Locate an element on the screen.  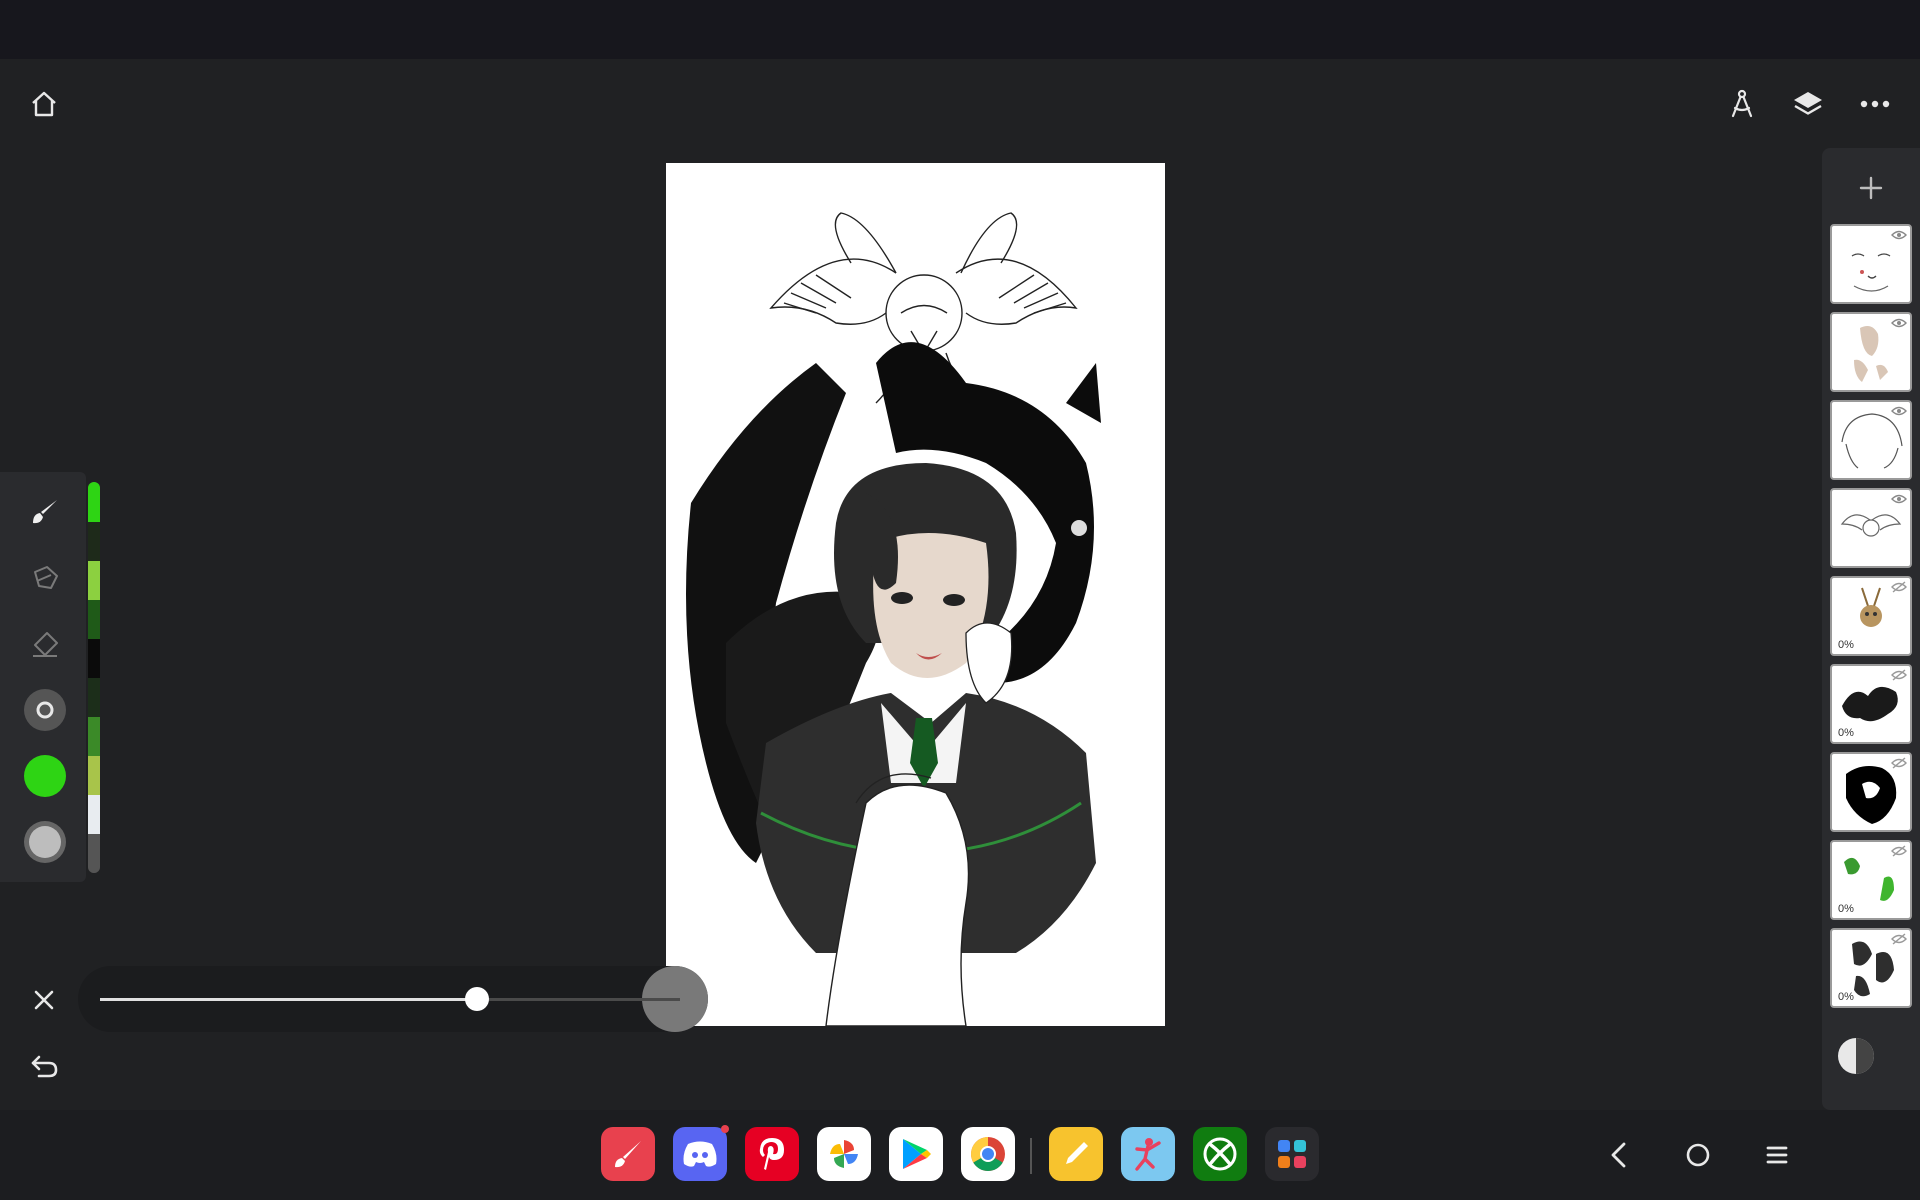
brush-size-slider-panel is located at coordinates (393, 999).